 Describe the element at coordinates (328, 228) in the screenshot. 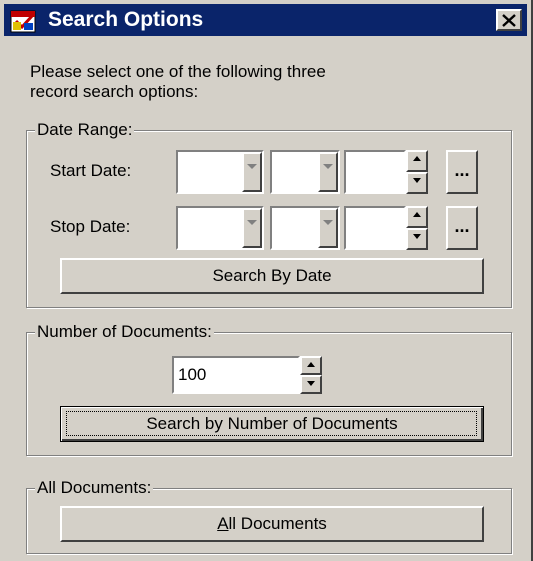

I see `stop-day-dropdown-button` at that location.